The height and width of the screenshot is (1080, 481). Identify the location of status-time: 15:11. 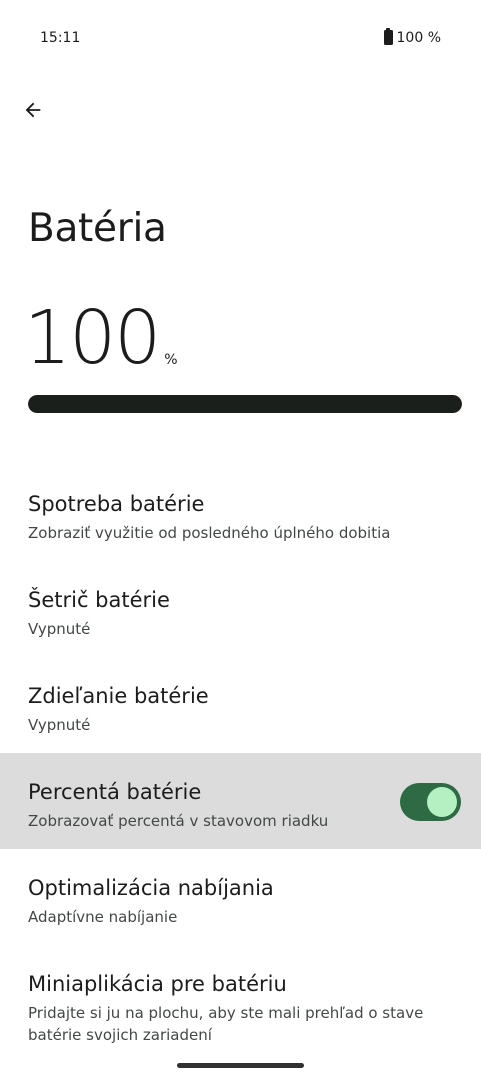
(60, 38).